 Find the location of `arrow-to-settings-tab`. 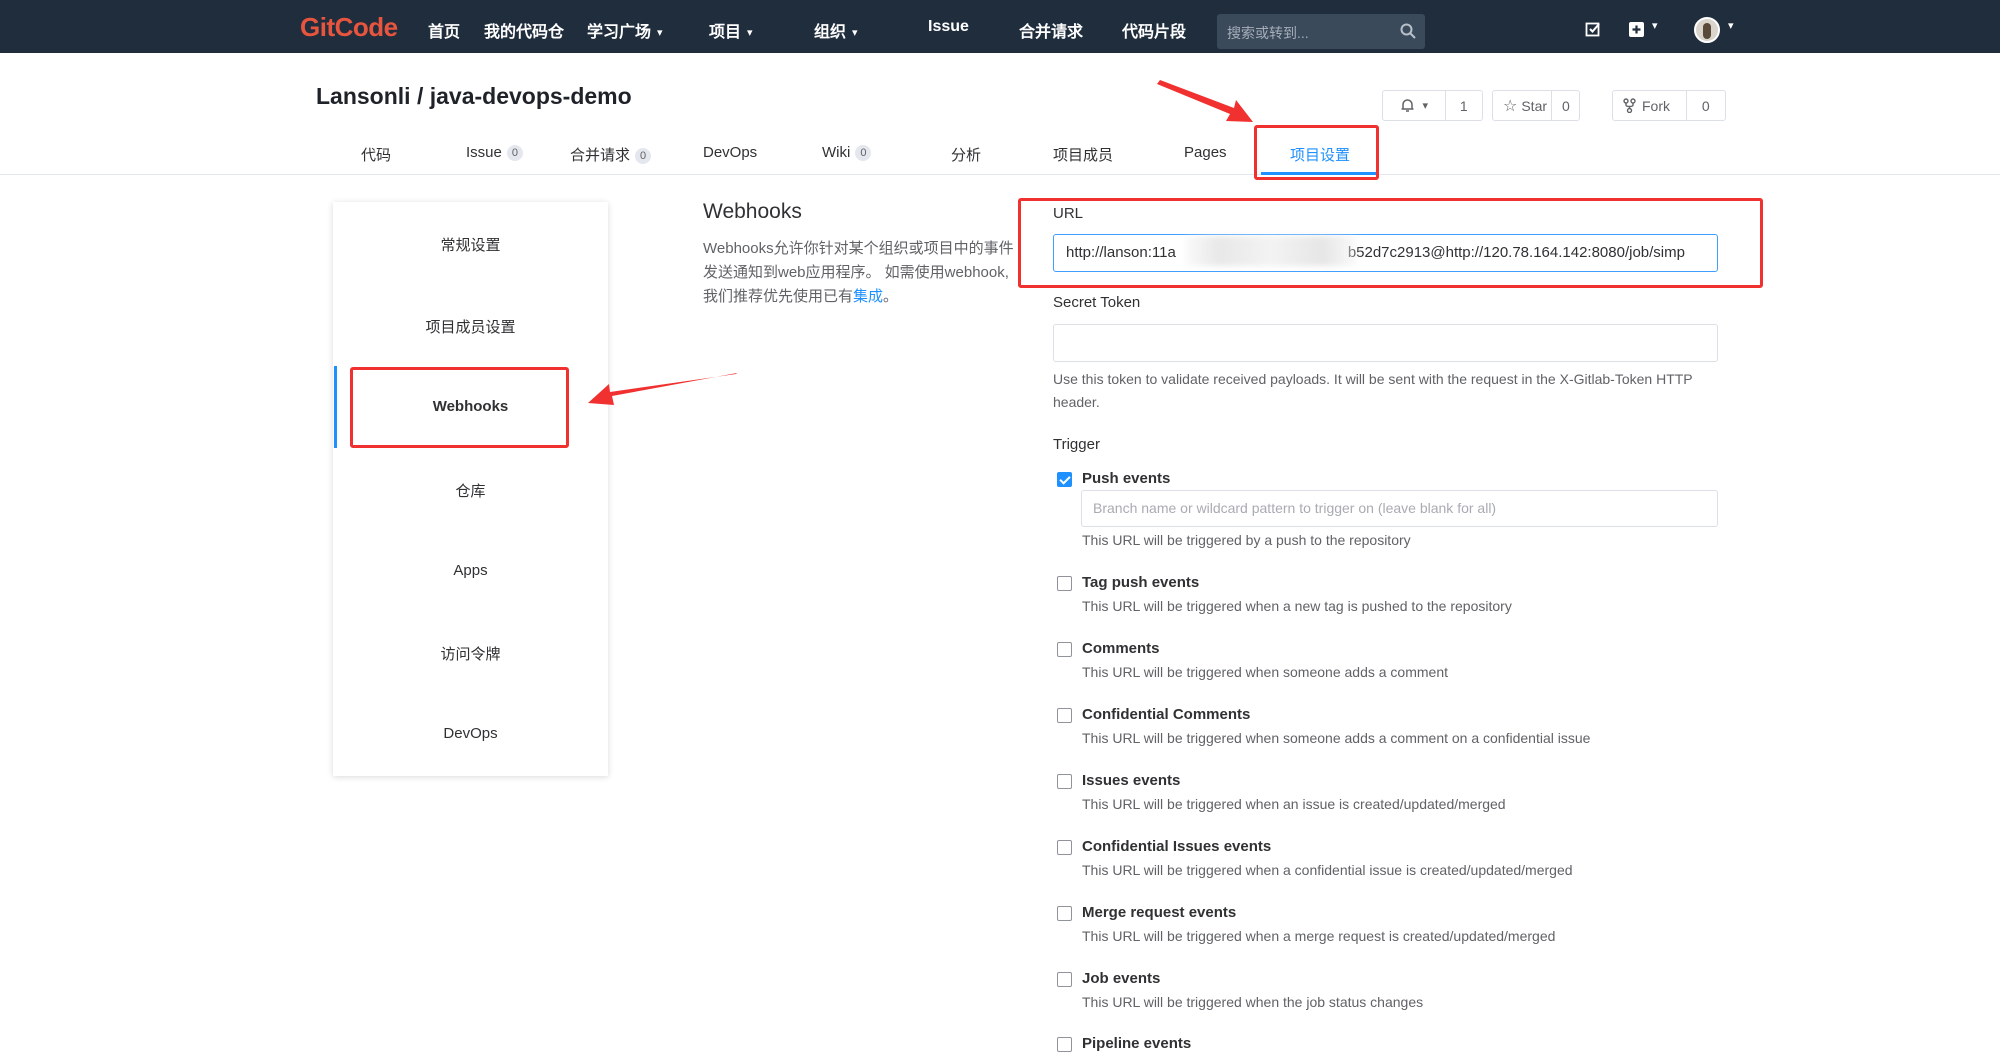

arrow-to-settings-tab is located at coordinates (1205, 101).